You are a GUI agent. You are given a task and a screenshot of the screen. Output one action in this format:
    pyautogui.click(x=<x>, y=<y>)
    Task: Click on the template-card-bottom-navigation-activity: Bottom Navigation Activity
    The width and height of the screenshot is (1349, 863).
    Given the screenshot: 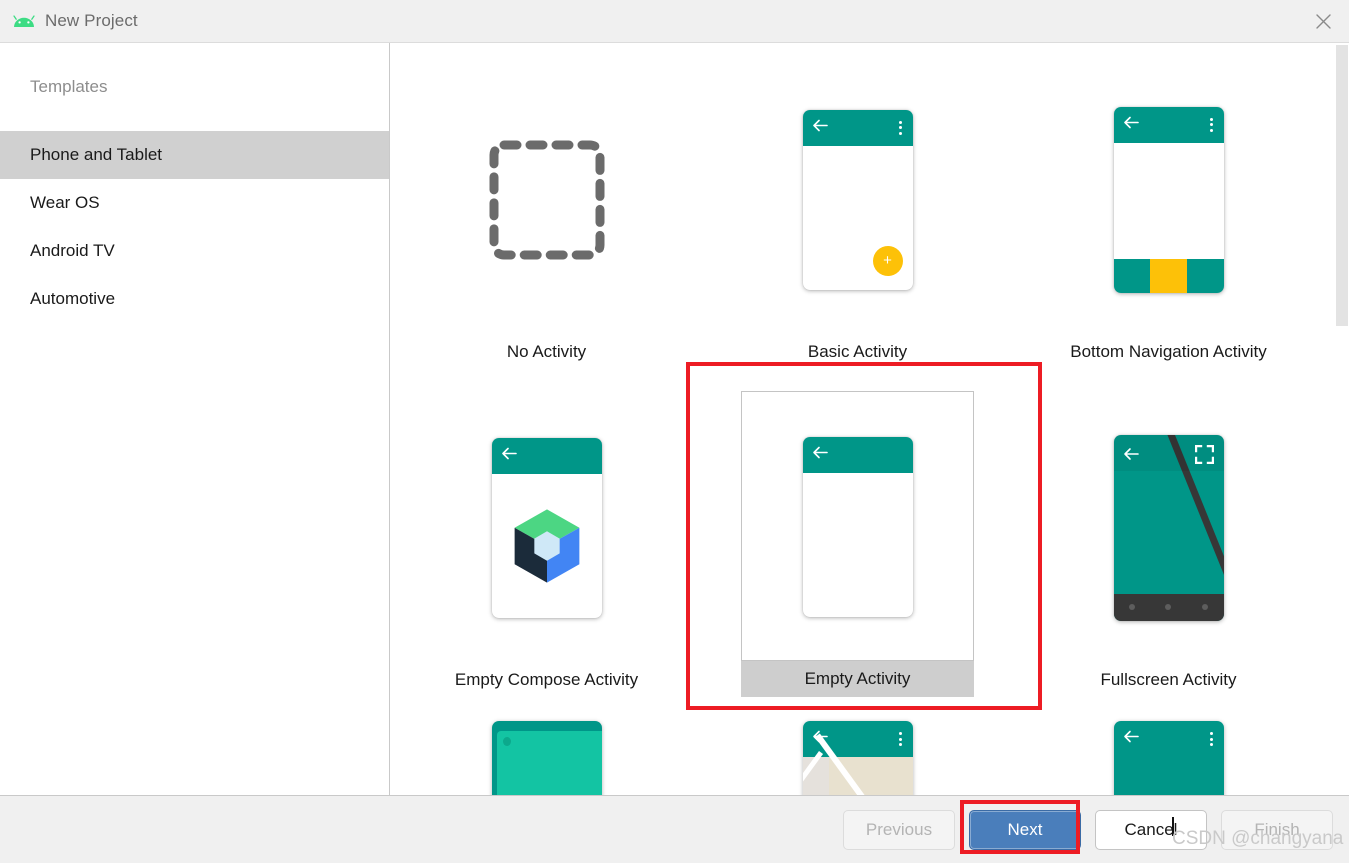 What is the action you would take?
    pyautogui.click(x=1168, y=227)
    